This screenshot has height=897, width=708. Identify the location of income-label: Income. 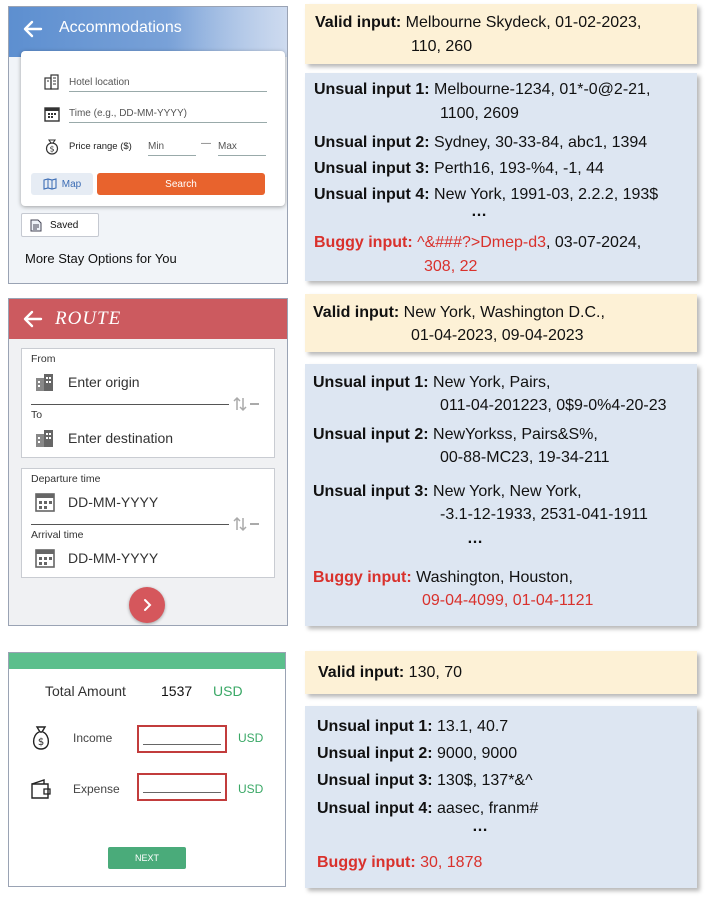
(93, 738).